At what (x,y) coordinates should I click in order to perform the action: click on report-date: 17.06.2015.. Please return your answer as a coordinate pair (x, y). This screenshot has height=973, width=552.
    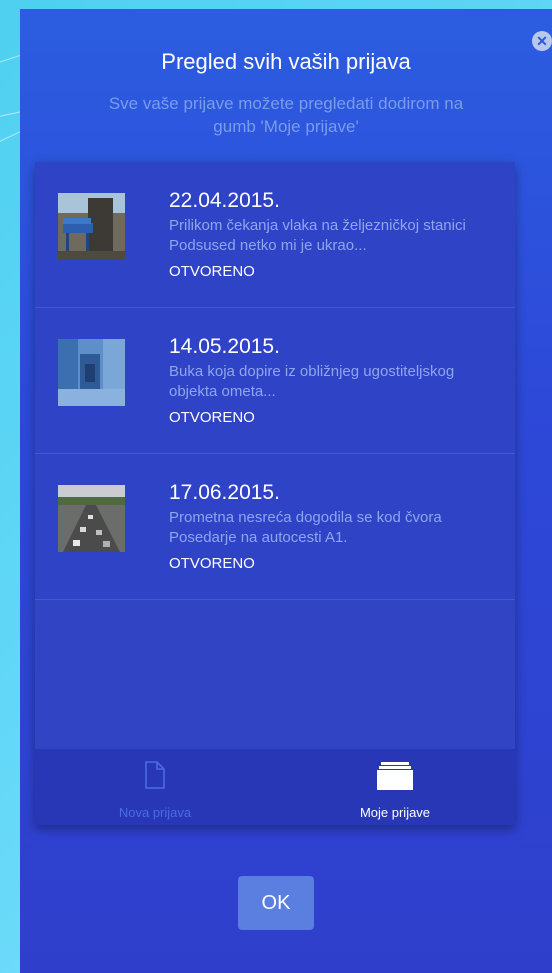
    Looking at the image, I should click on (224, 492).